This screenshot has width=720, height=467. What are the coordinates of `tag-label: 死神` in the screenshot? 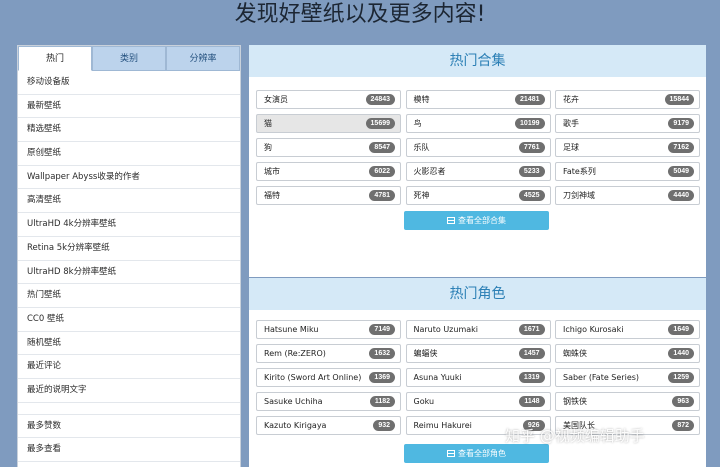 It's located at (421, 195).